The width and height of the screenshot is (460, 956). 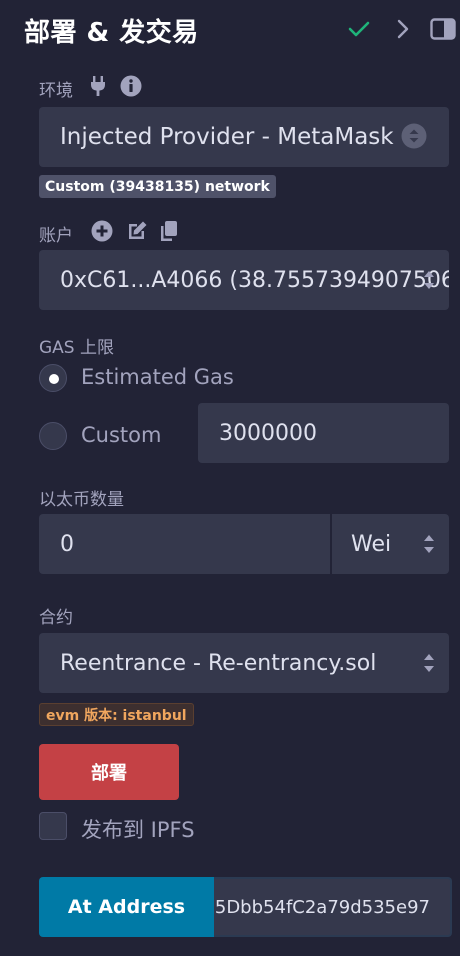 I want to click on check-icon, so click(x=359, y=29).